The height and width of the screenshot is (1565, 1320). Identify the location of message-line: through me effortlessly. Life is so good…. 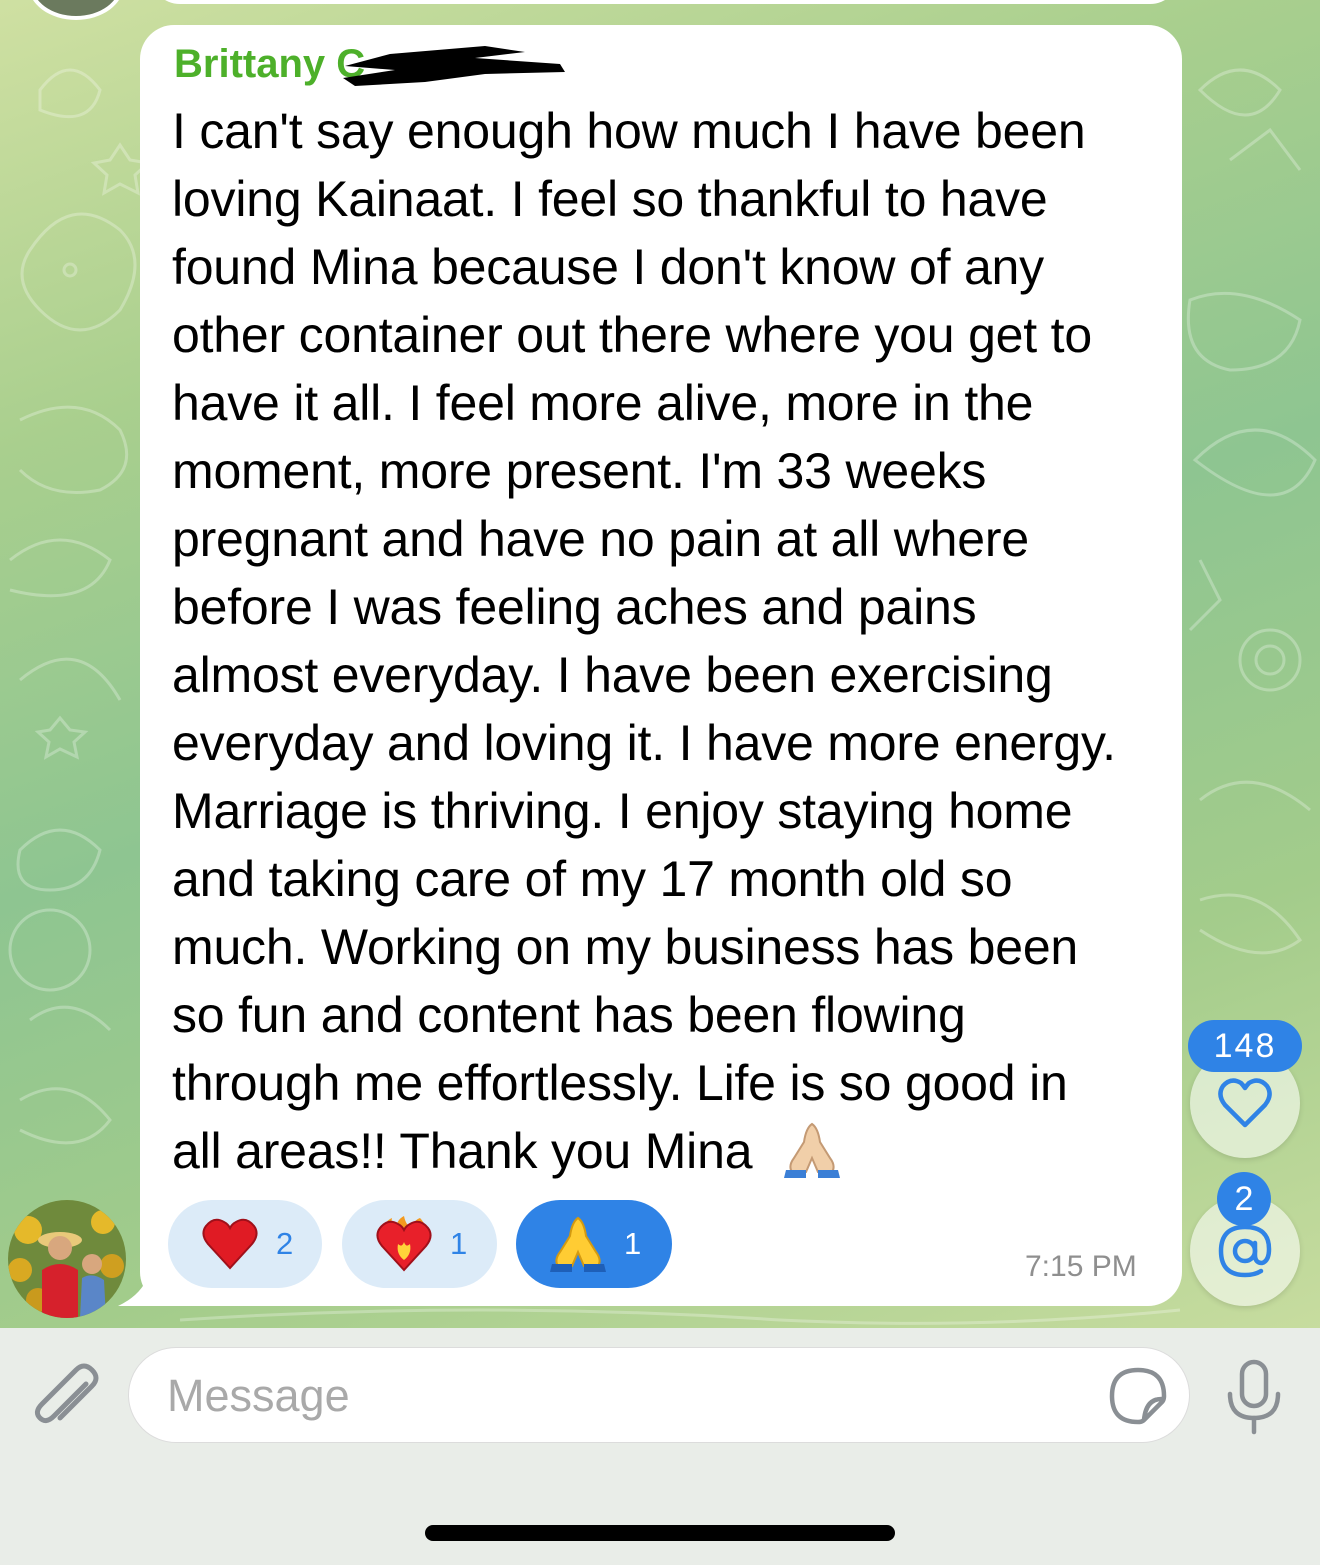
(620, 1083).